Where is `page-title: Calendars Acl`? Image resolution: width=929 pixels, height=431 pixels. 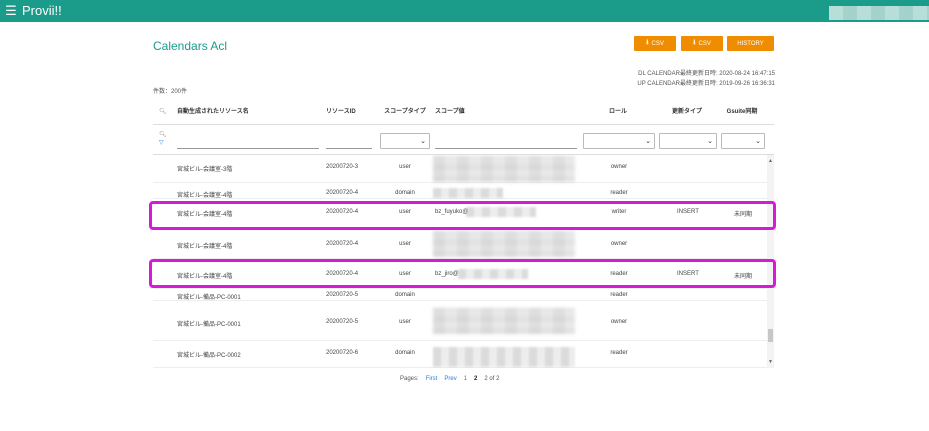
page-title: Calendars Acl is located at coordinates (190, 46).